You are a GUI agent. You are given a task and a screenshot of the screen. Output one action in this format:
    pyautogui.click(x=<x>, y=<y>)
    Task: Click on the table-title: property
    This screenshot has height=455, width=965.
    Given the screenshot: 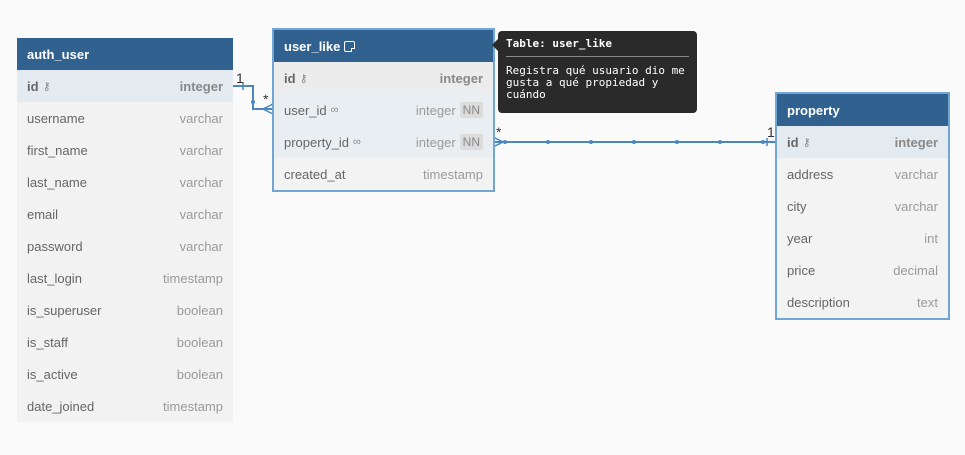 What is the action you would take?
    pyautogui.click(x=813, y=110)
    